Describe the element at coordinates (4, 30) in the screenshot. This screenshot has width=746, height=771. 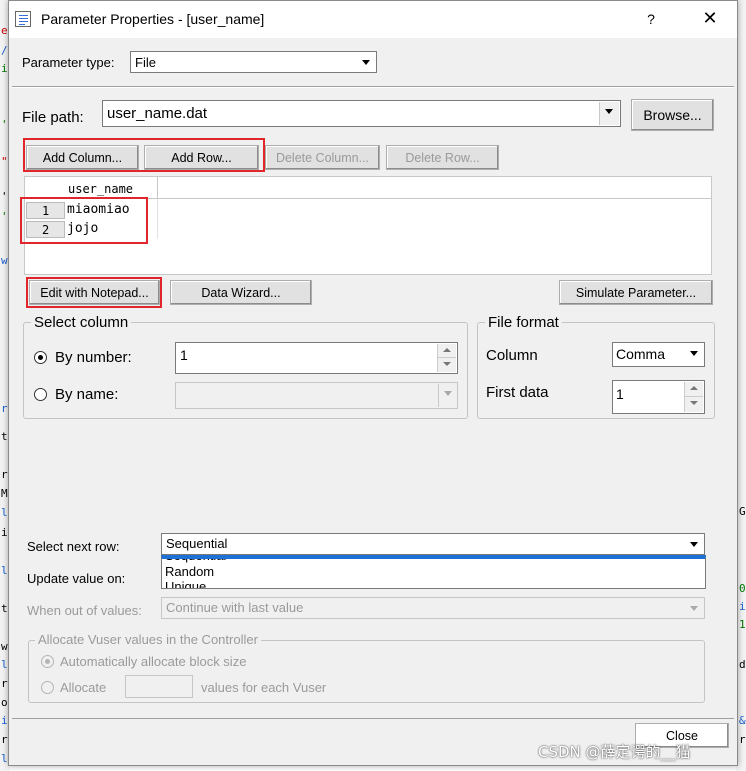
I see `bg-char: e` at that location.